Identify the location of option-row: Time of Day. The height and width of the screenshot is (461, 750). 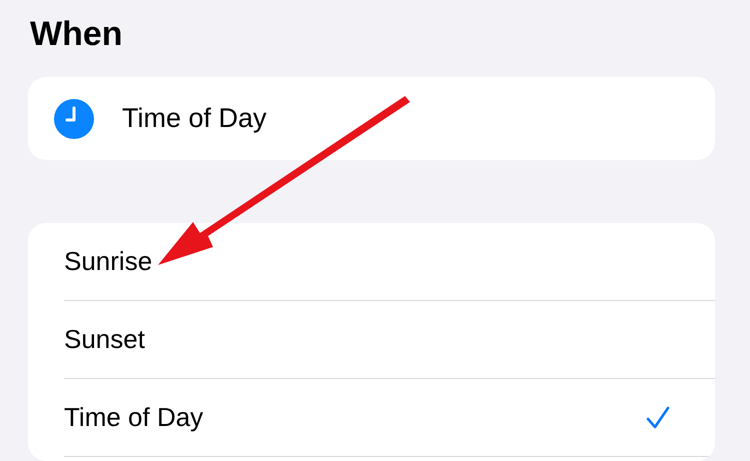
(389, 418).